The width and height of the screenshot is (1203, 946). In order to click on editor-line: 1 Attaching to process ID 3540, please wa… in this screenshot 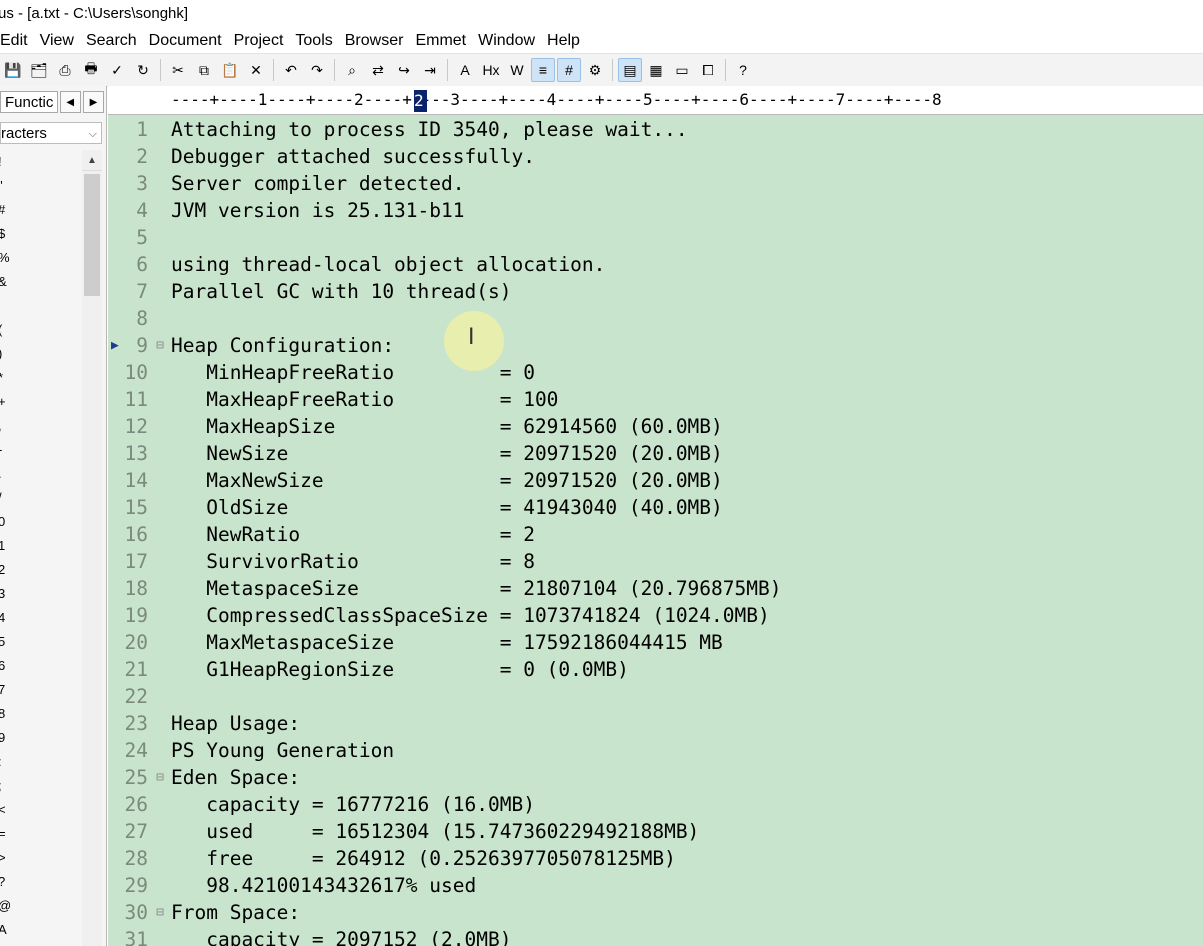, I will do `click(655, 129)`.